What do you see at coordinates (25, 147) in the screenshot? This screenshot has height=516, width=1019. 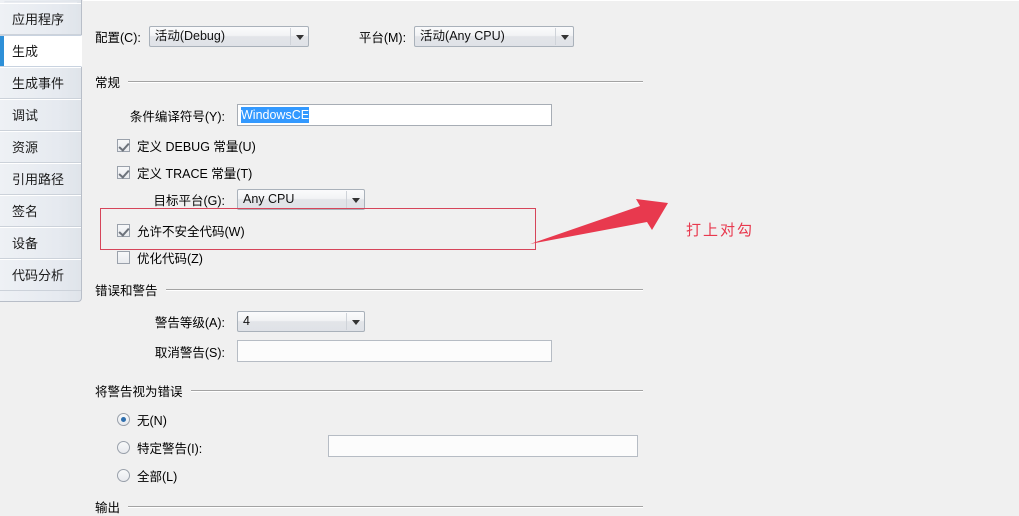 I see `sidebar-item-label: 资源` at bounding box center [25, 147].